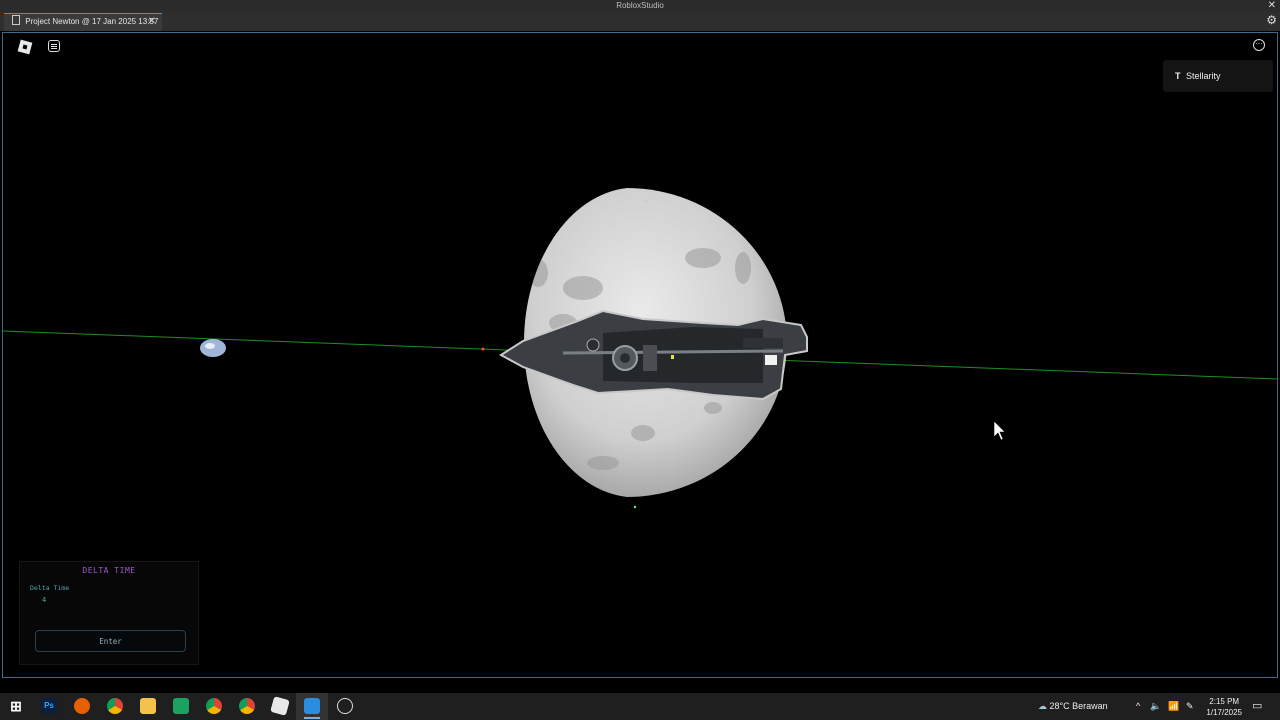 This screenshot has height=720, width=1280. I want to click on clock-time: 2:15 PM, so click(1224, 701).